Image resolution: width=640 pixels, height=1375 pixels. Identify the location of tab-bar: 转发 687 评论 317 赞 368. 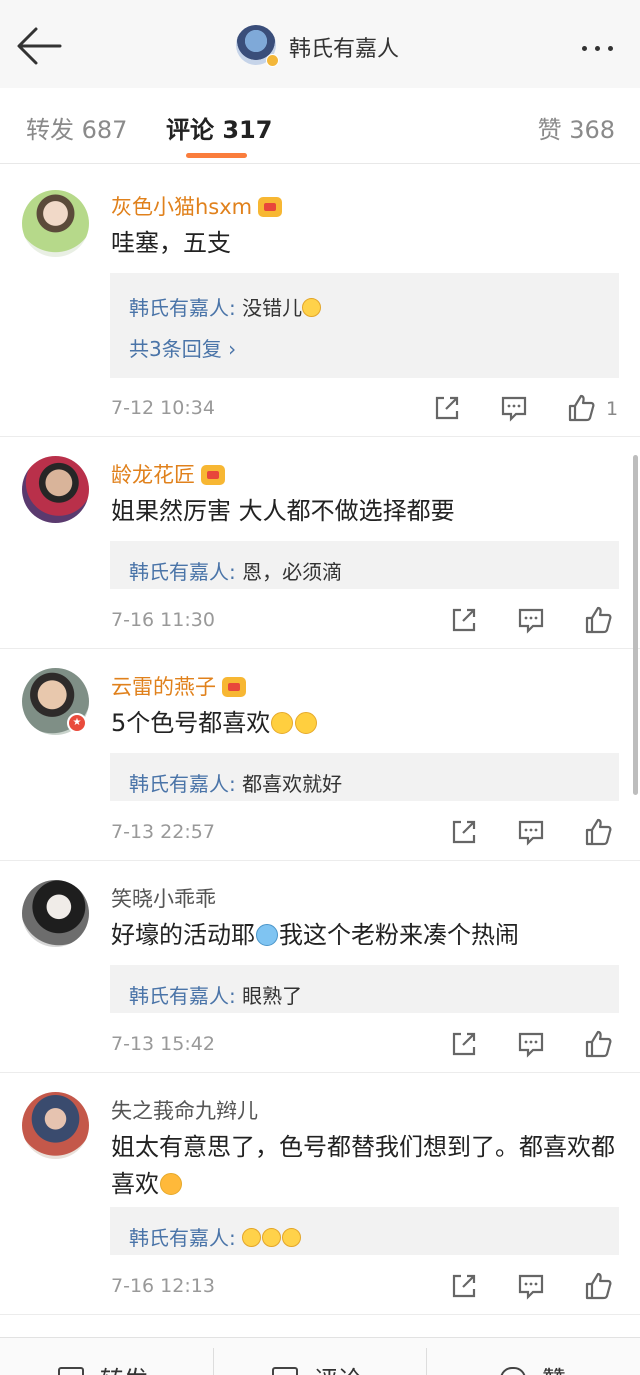
(320, 126).